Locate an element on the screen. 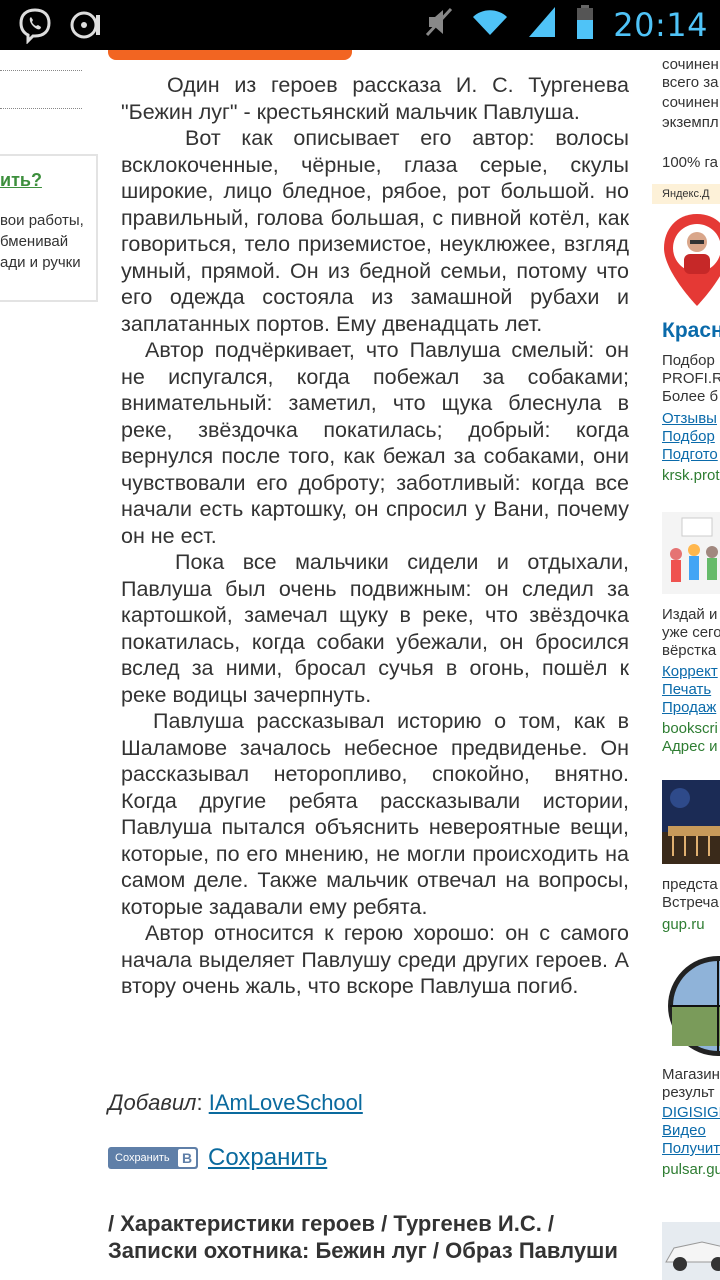 This screenshot has height=1280, width=720. promo-box-text: бменивай is located at coordinates (34, 241).